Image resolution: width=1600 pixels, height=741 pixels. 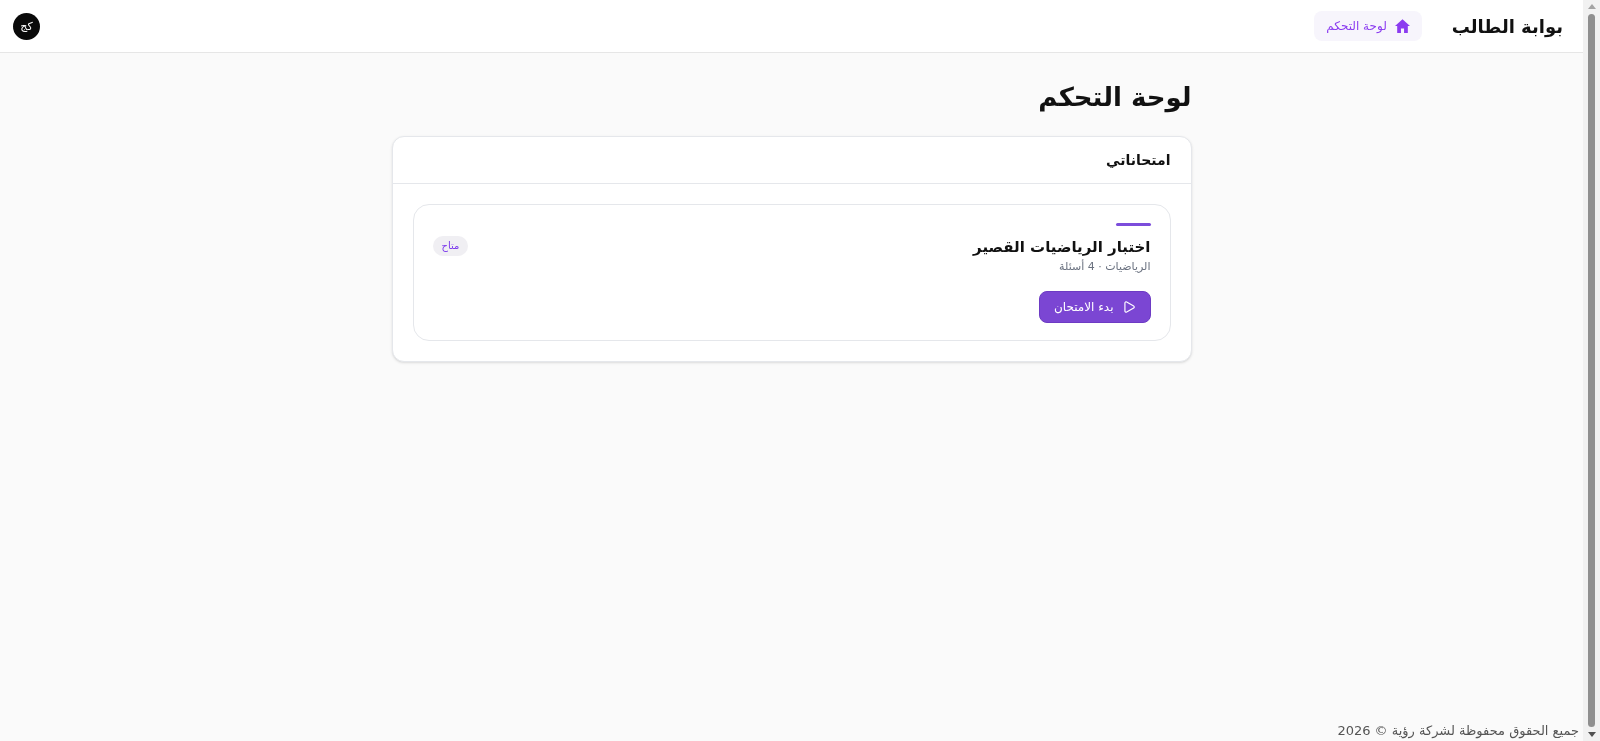 I want to click on status-badge: متاح, so click(x=450, y=246).